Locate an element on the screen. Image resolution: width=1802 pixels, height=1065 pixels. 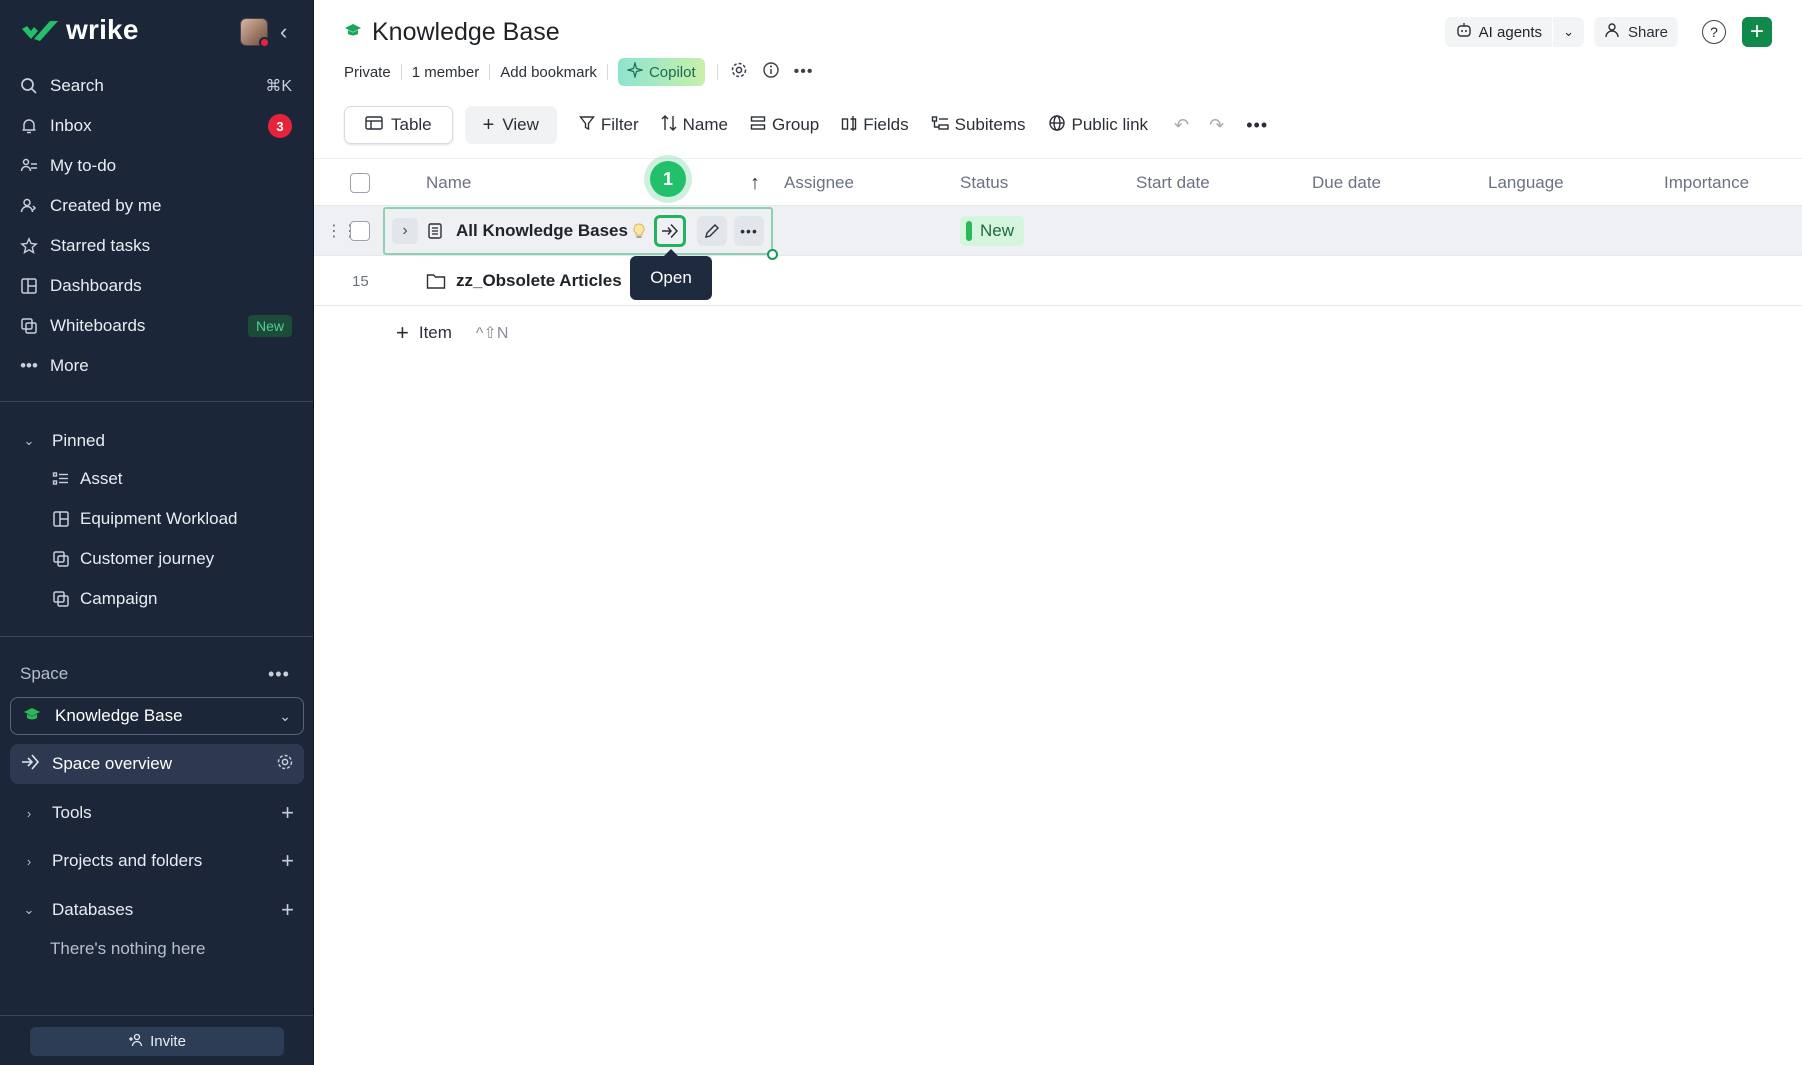
collapse-sidebar-icon: ‹ is located at coordinates (289, 32).